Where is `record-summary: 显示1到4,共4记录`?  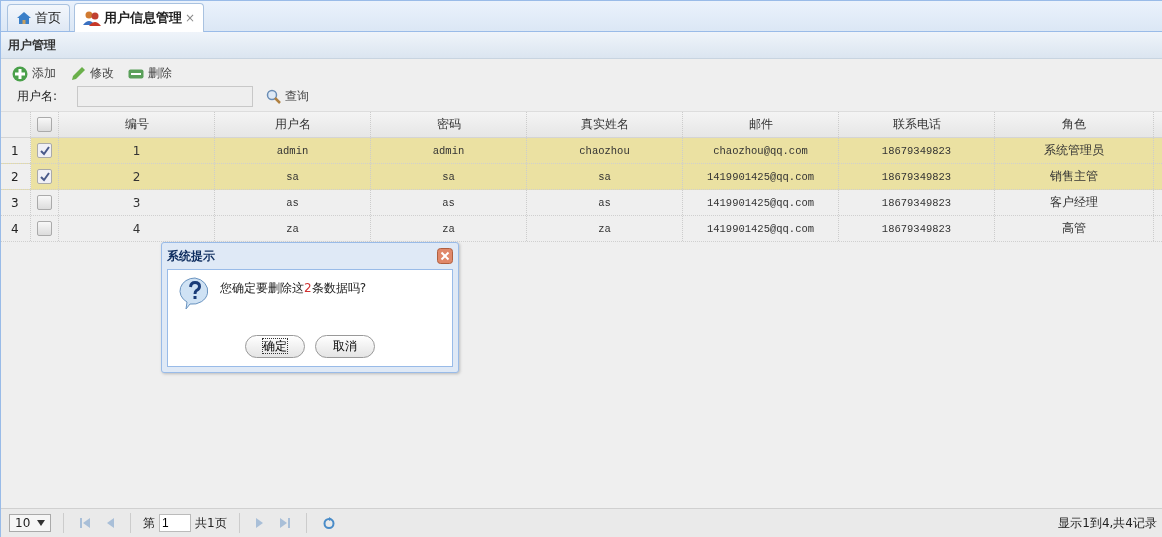 record-summary: 显示1到4,共4记录 is located at coordinates (1107, 523).